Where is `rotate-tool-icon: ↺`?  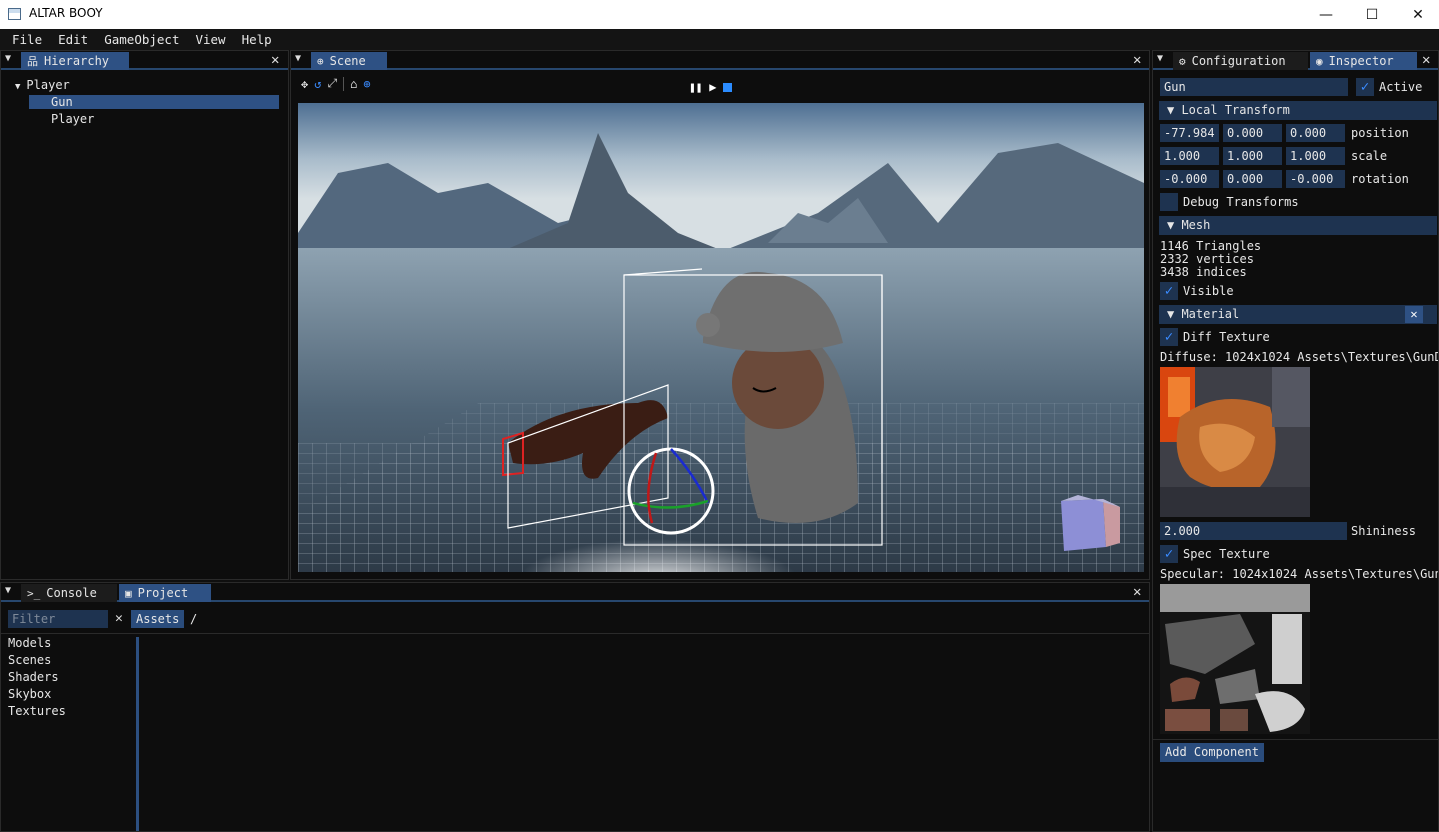 rotate-tool-icon: ↺ is located at coordinates (317, 84).